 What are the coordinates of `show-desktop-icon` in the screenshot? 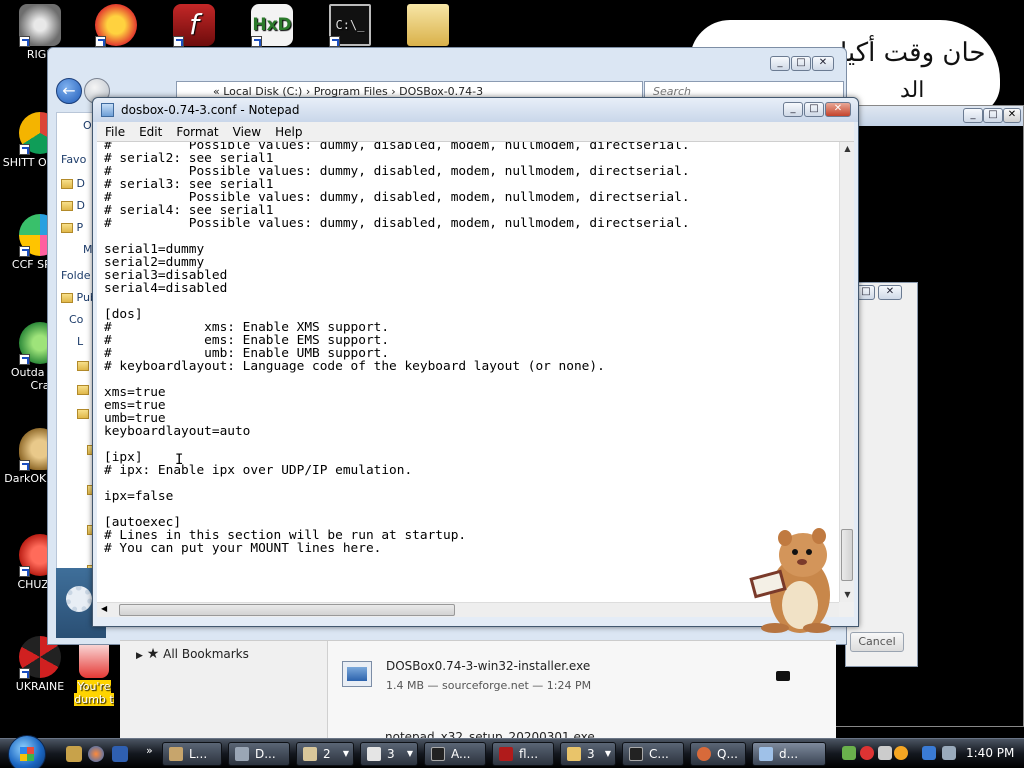 It's located at (120, 754).